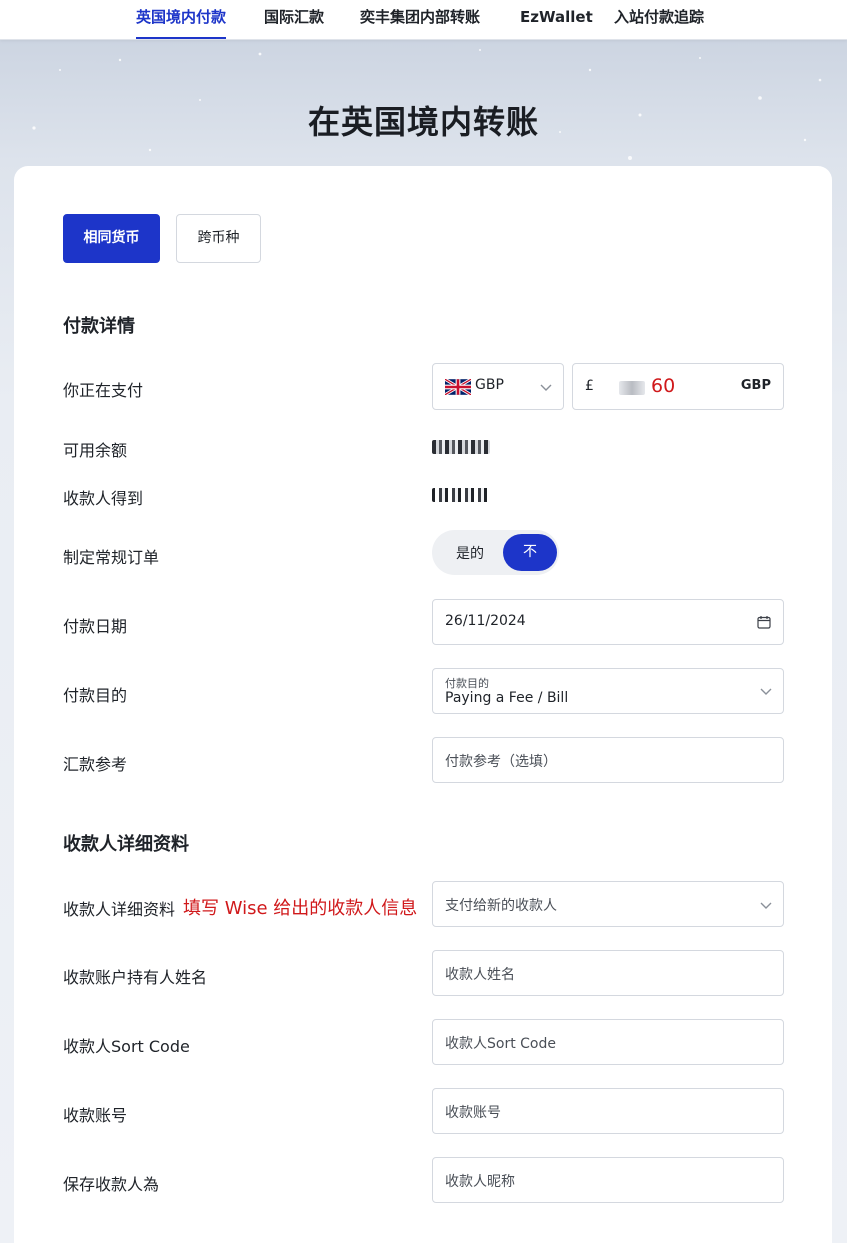  What do you see at coordinates (95, 1115) in the screenshot?
I see `account-number-label: 收款账号` at bounding box center [95, 1115].